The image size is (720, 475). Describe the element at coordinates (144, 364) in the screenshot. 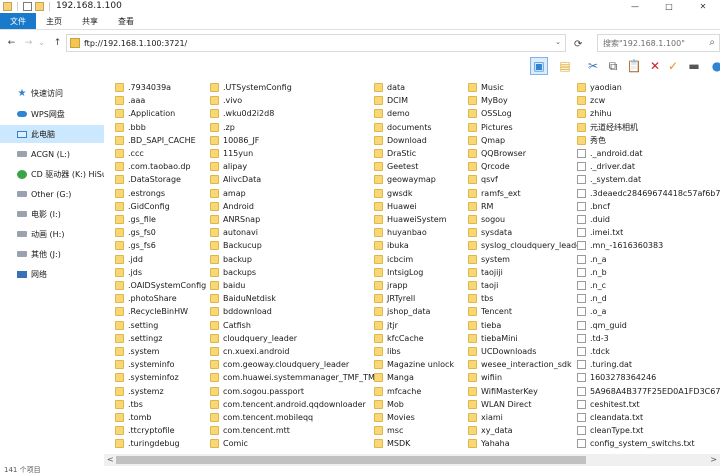

I see `folder-item: .systeminfo` at that location.